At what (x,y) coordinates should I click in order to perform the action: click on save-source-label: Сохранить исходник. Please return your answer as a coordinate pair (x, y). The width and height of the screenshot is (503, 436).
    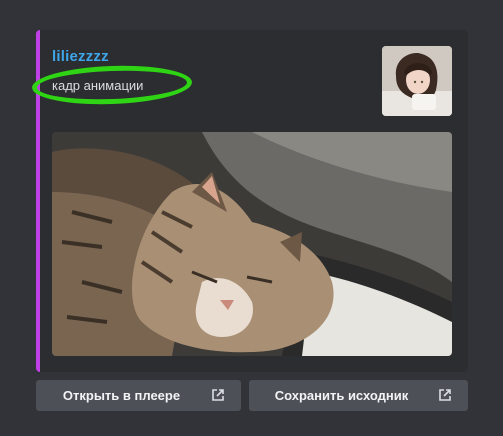
    Looking at the image, I should click on (341, 395).